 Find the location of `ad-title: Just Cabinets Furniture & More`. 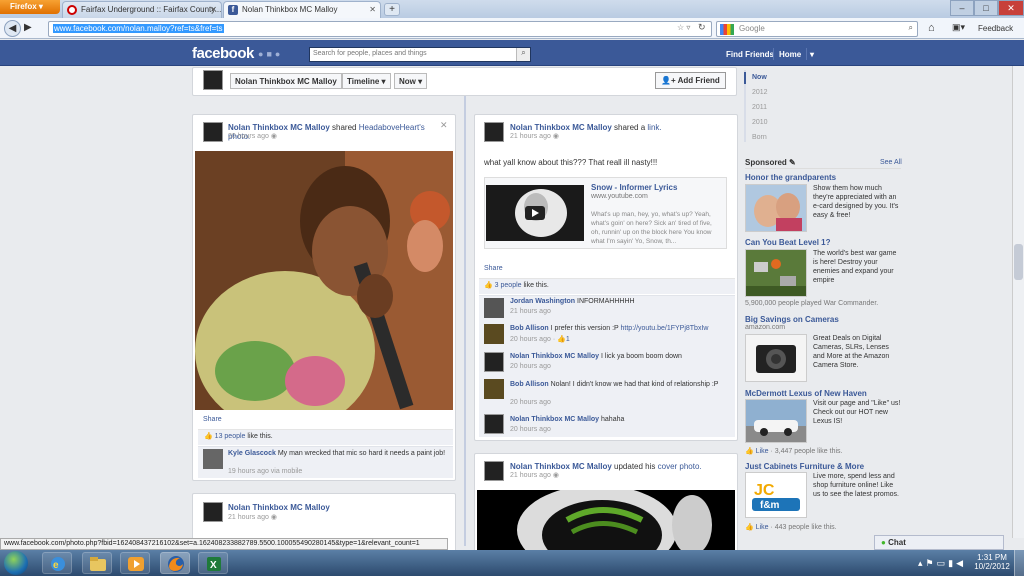

ad-title: Just Cabinets Furniture & More is located at coordinates (804, 466).